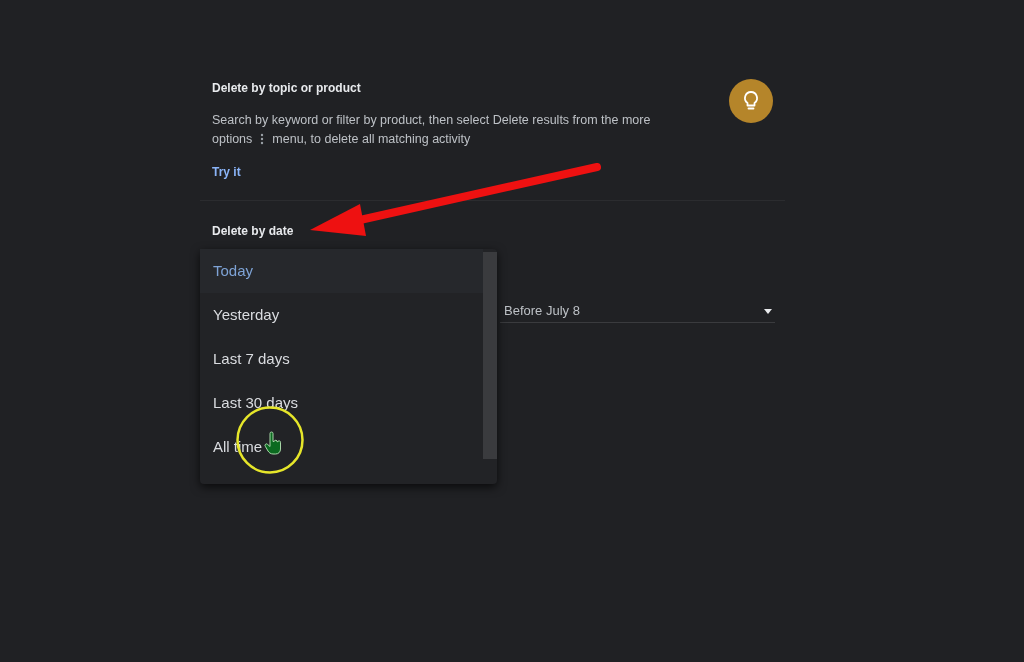  I want to click on menu-item: Yesterday, so click(341, 315).